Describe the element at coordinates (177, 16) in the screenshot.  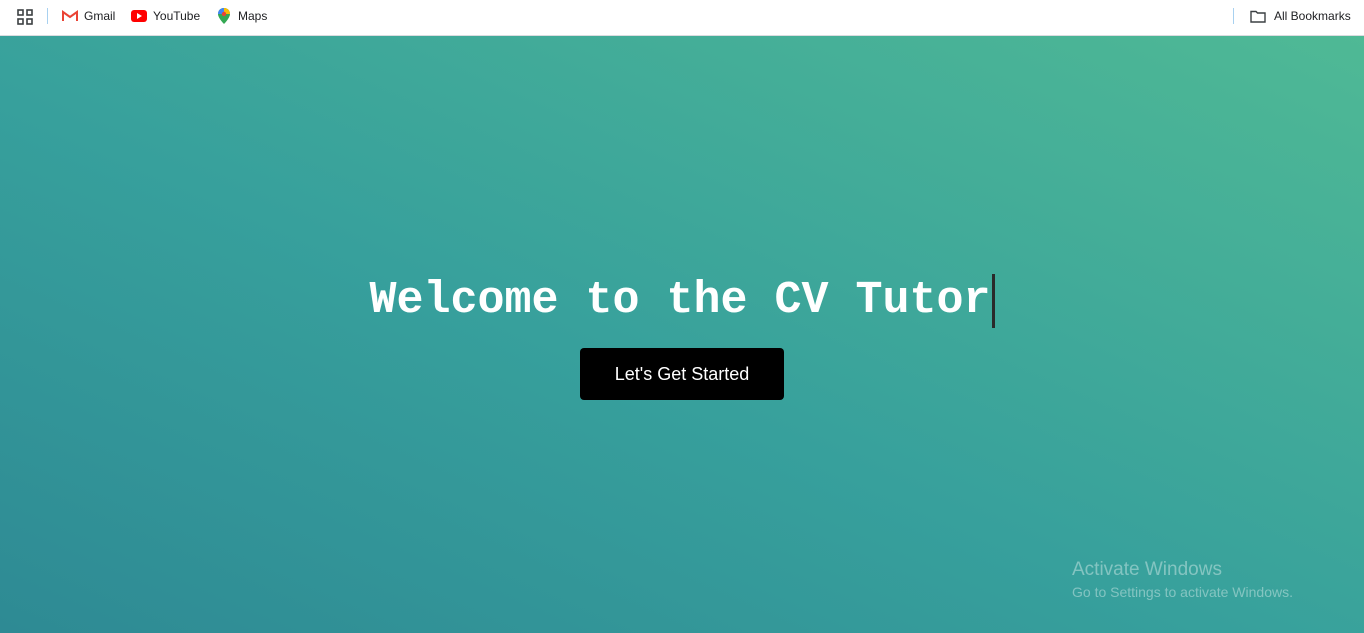
I see `bookmark-label: YouTube` at that location.